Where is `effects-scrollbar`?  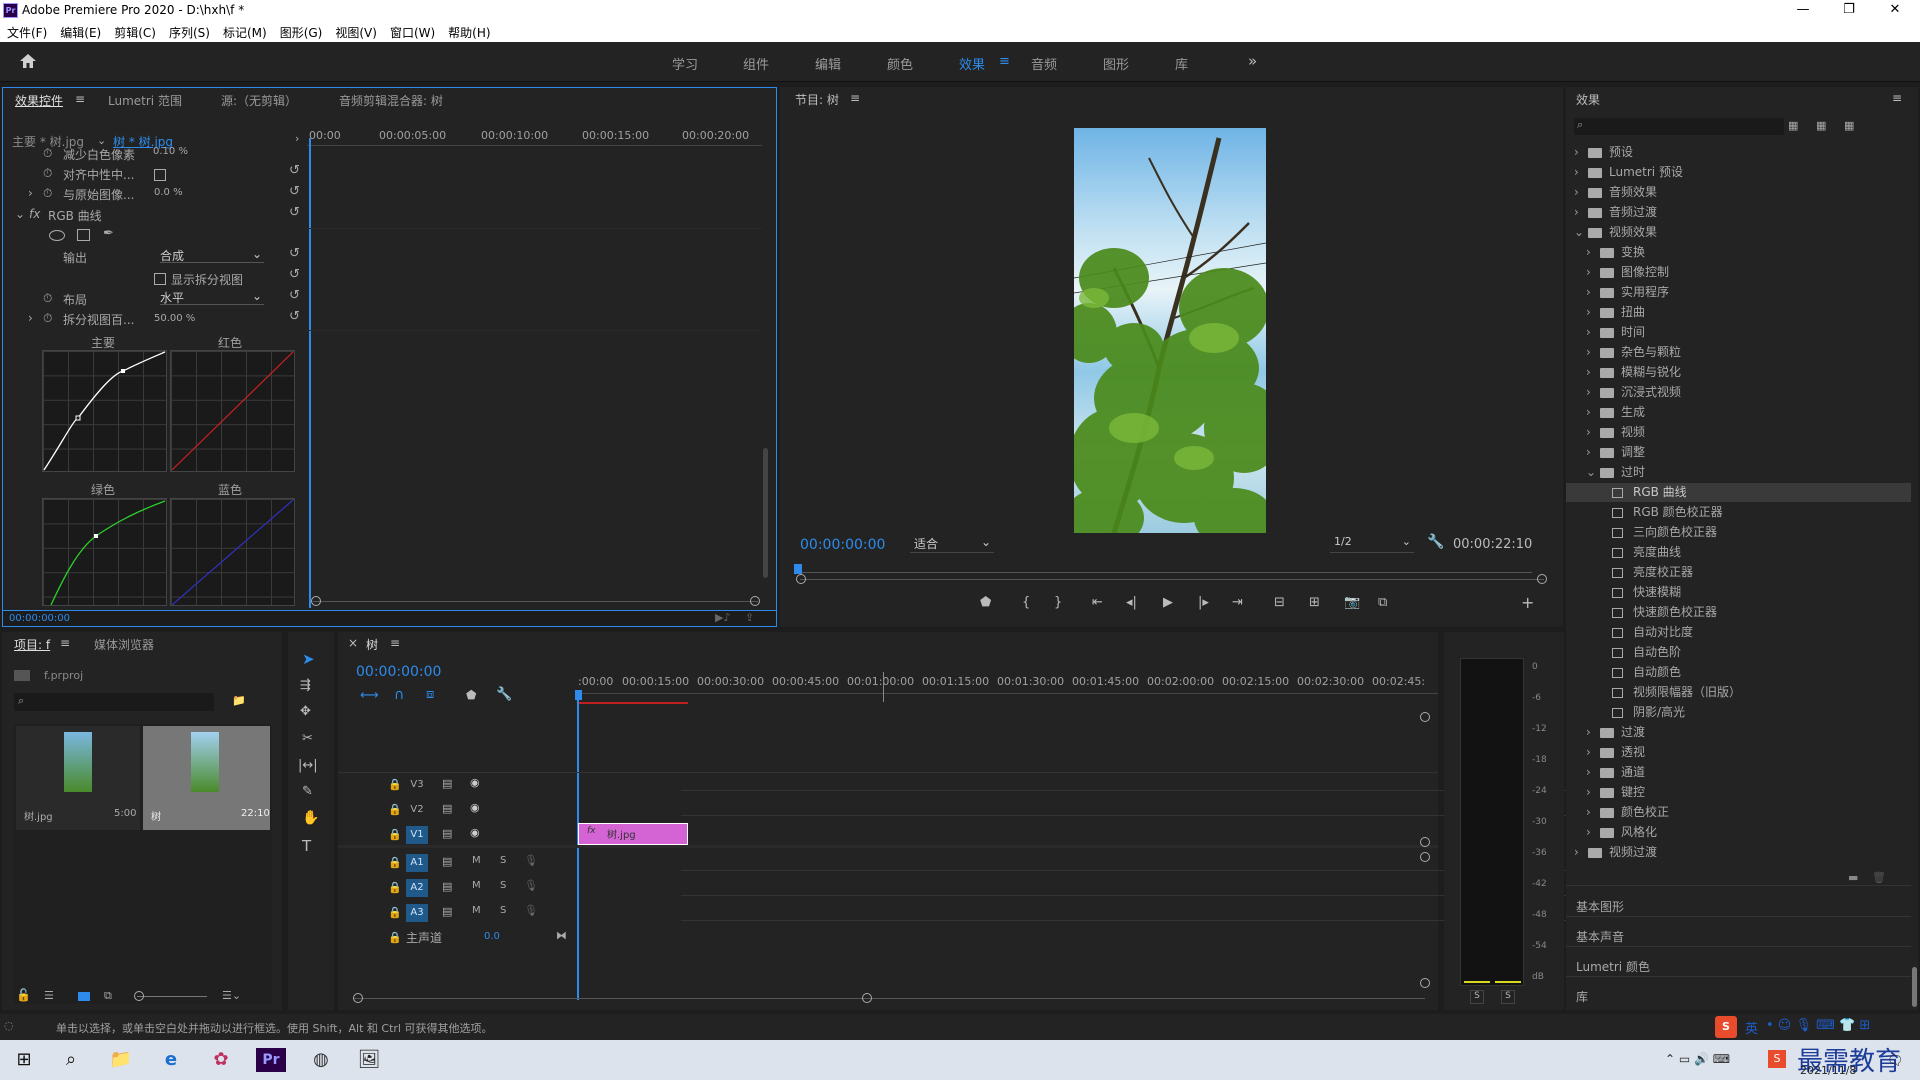
effects-scrollbar is located at coordinates (1914, 987).